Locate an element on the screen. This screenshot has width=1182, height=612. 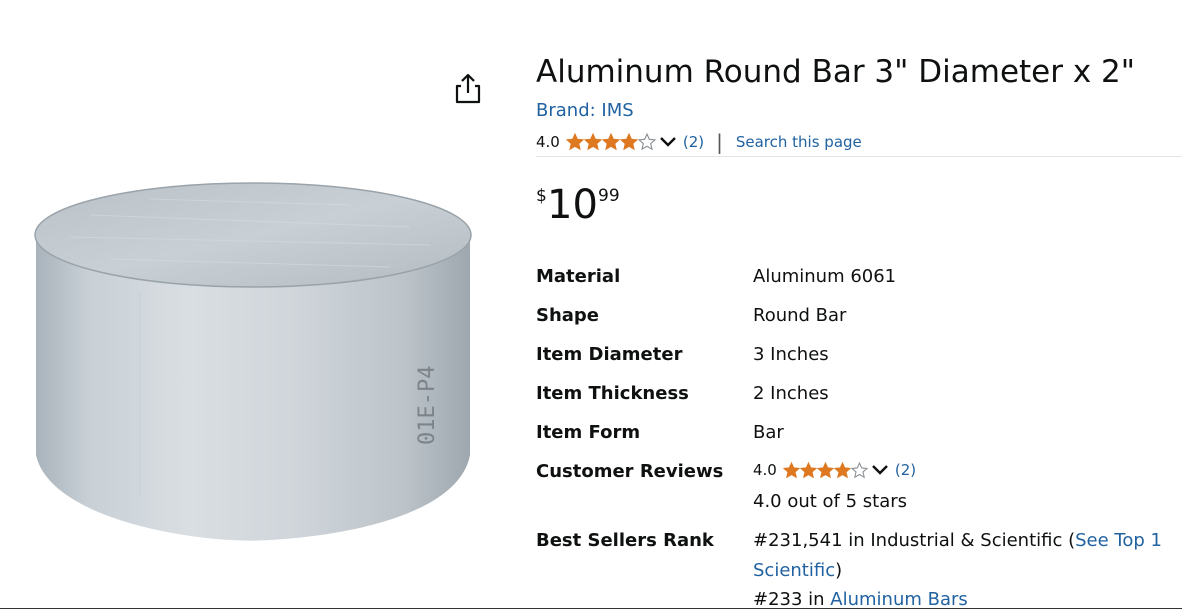
spec-value-item-thickness: 2 Inches is located at coordinates (791, 393).